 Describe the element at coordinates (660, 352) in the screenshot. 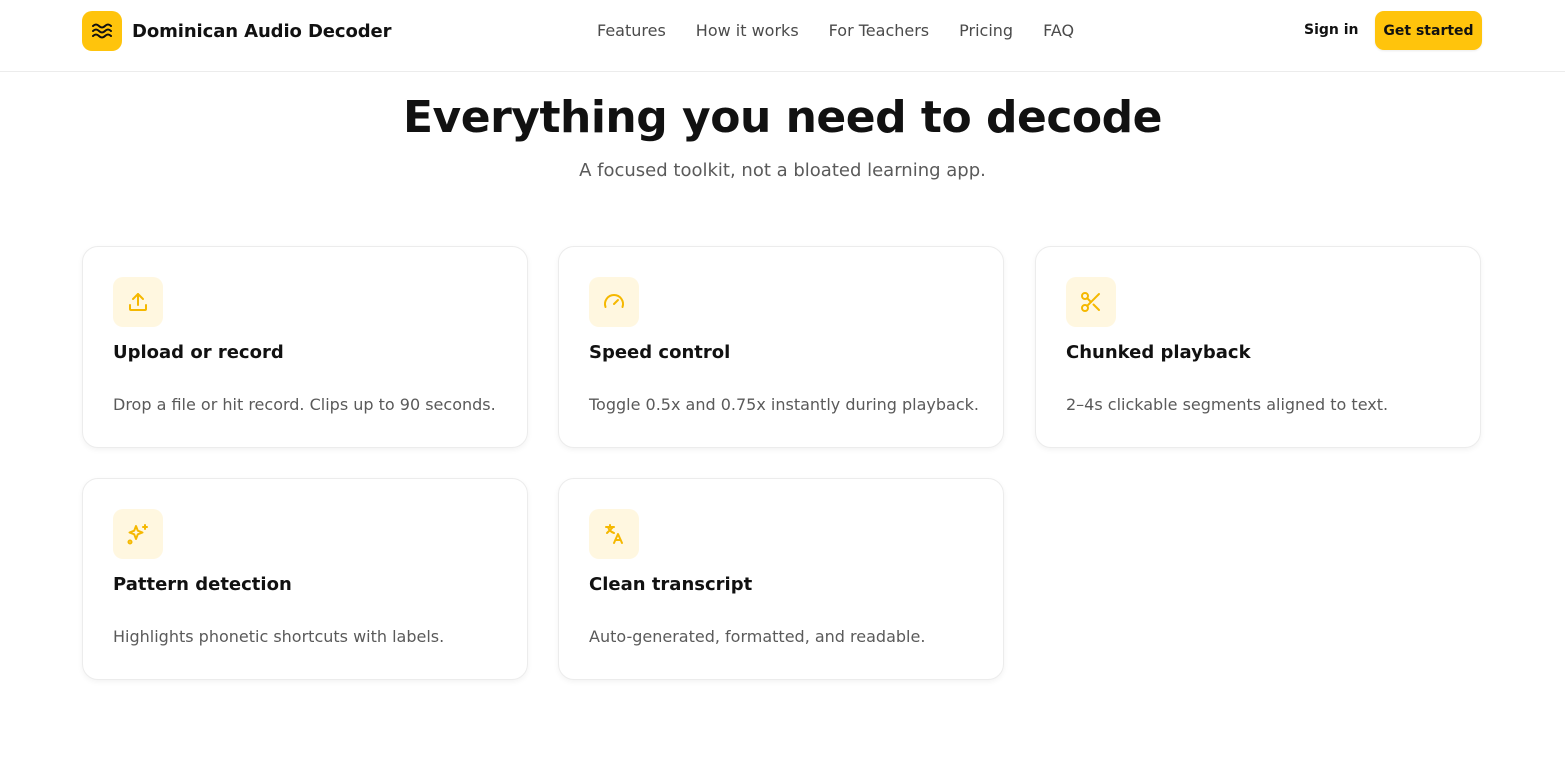

I see `feature-title: Speed control` at that location.